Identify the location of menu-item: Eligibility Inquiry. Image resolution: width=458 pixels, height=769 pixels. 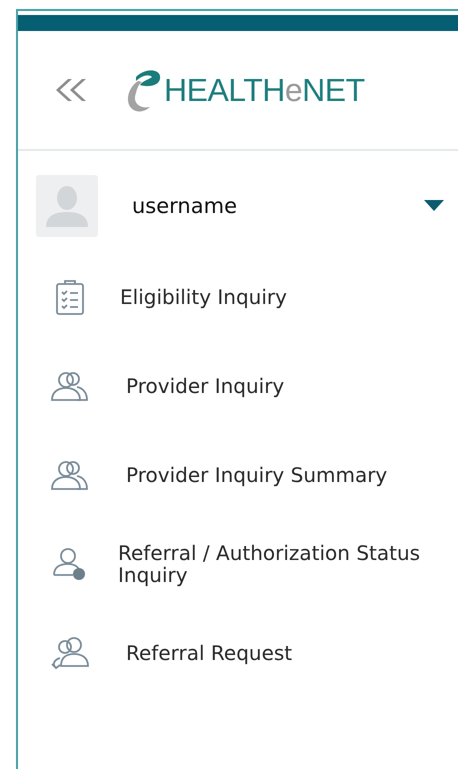
(238, 297).